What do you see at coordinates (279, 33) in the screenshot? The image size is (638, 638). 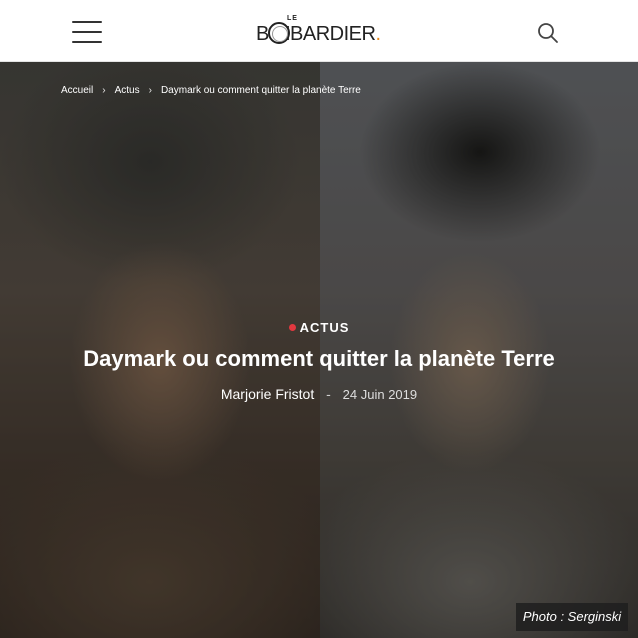 I see `logo-o-emblem` at bounding box center [279, 33].